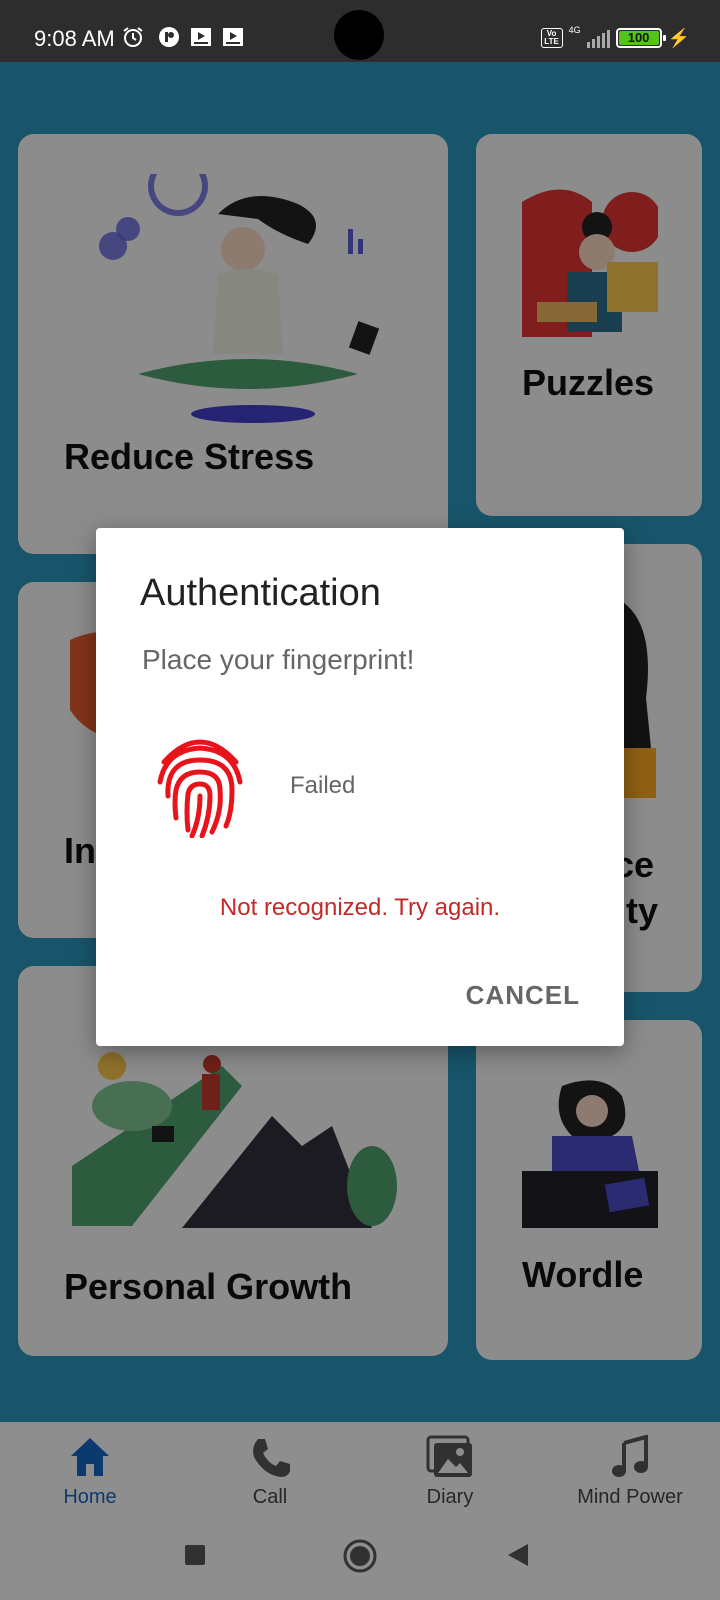 This screenshot has height=1600, width=720. I want to click on charging-icon: ⚡, so click(678, 37).